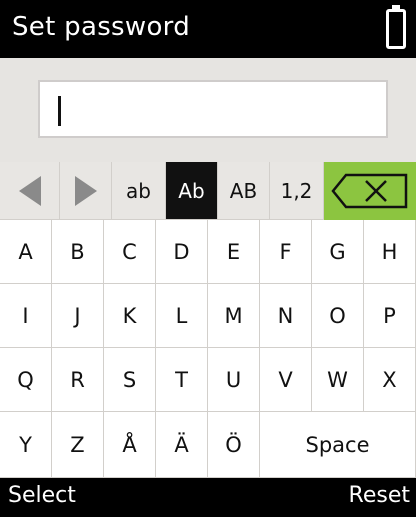 This screenshot has height=517, width=416. Describe the element at coordinates (42, 495) in the screenshot. I see `select-softkey: Select` at that location.